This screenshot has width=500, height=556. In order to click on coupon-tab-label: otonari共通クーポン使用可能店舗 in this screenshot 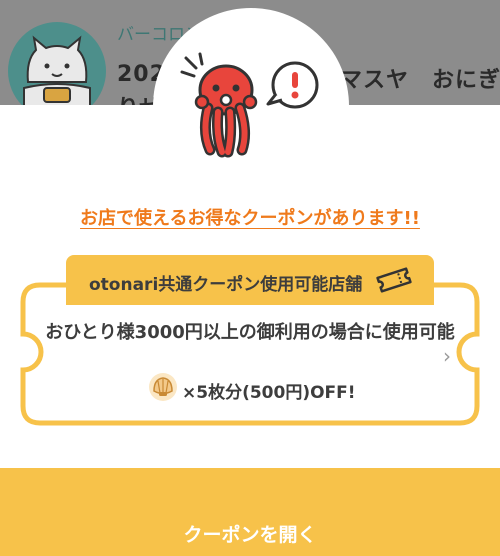, I will do `click(226, 285)`.